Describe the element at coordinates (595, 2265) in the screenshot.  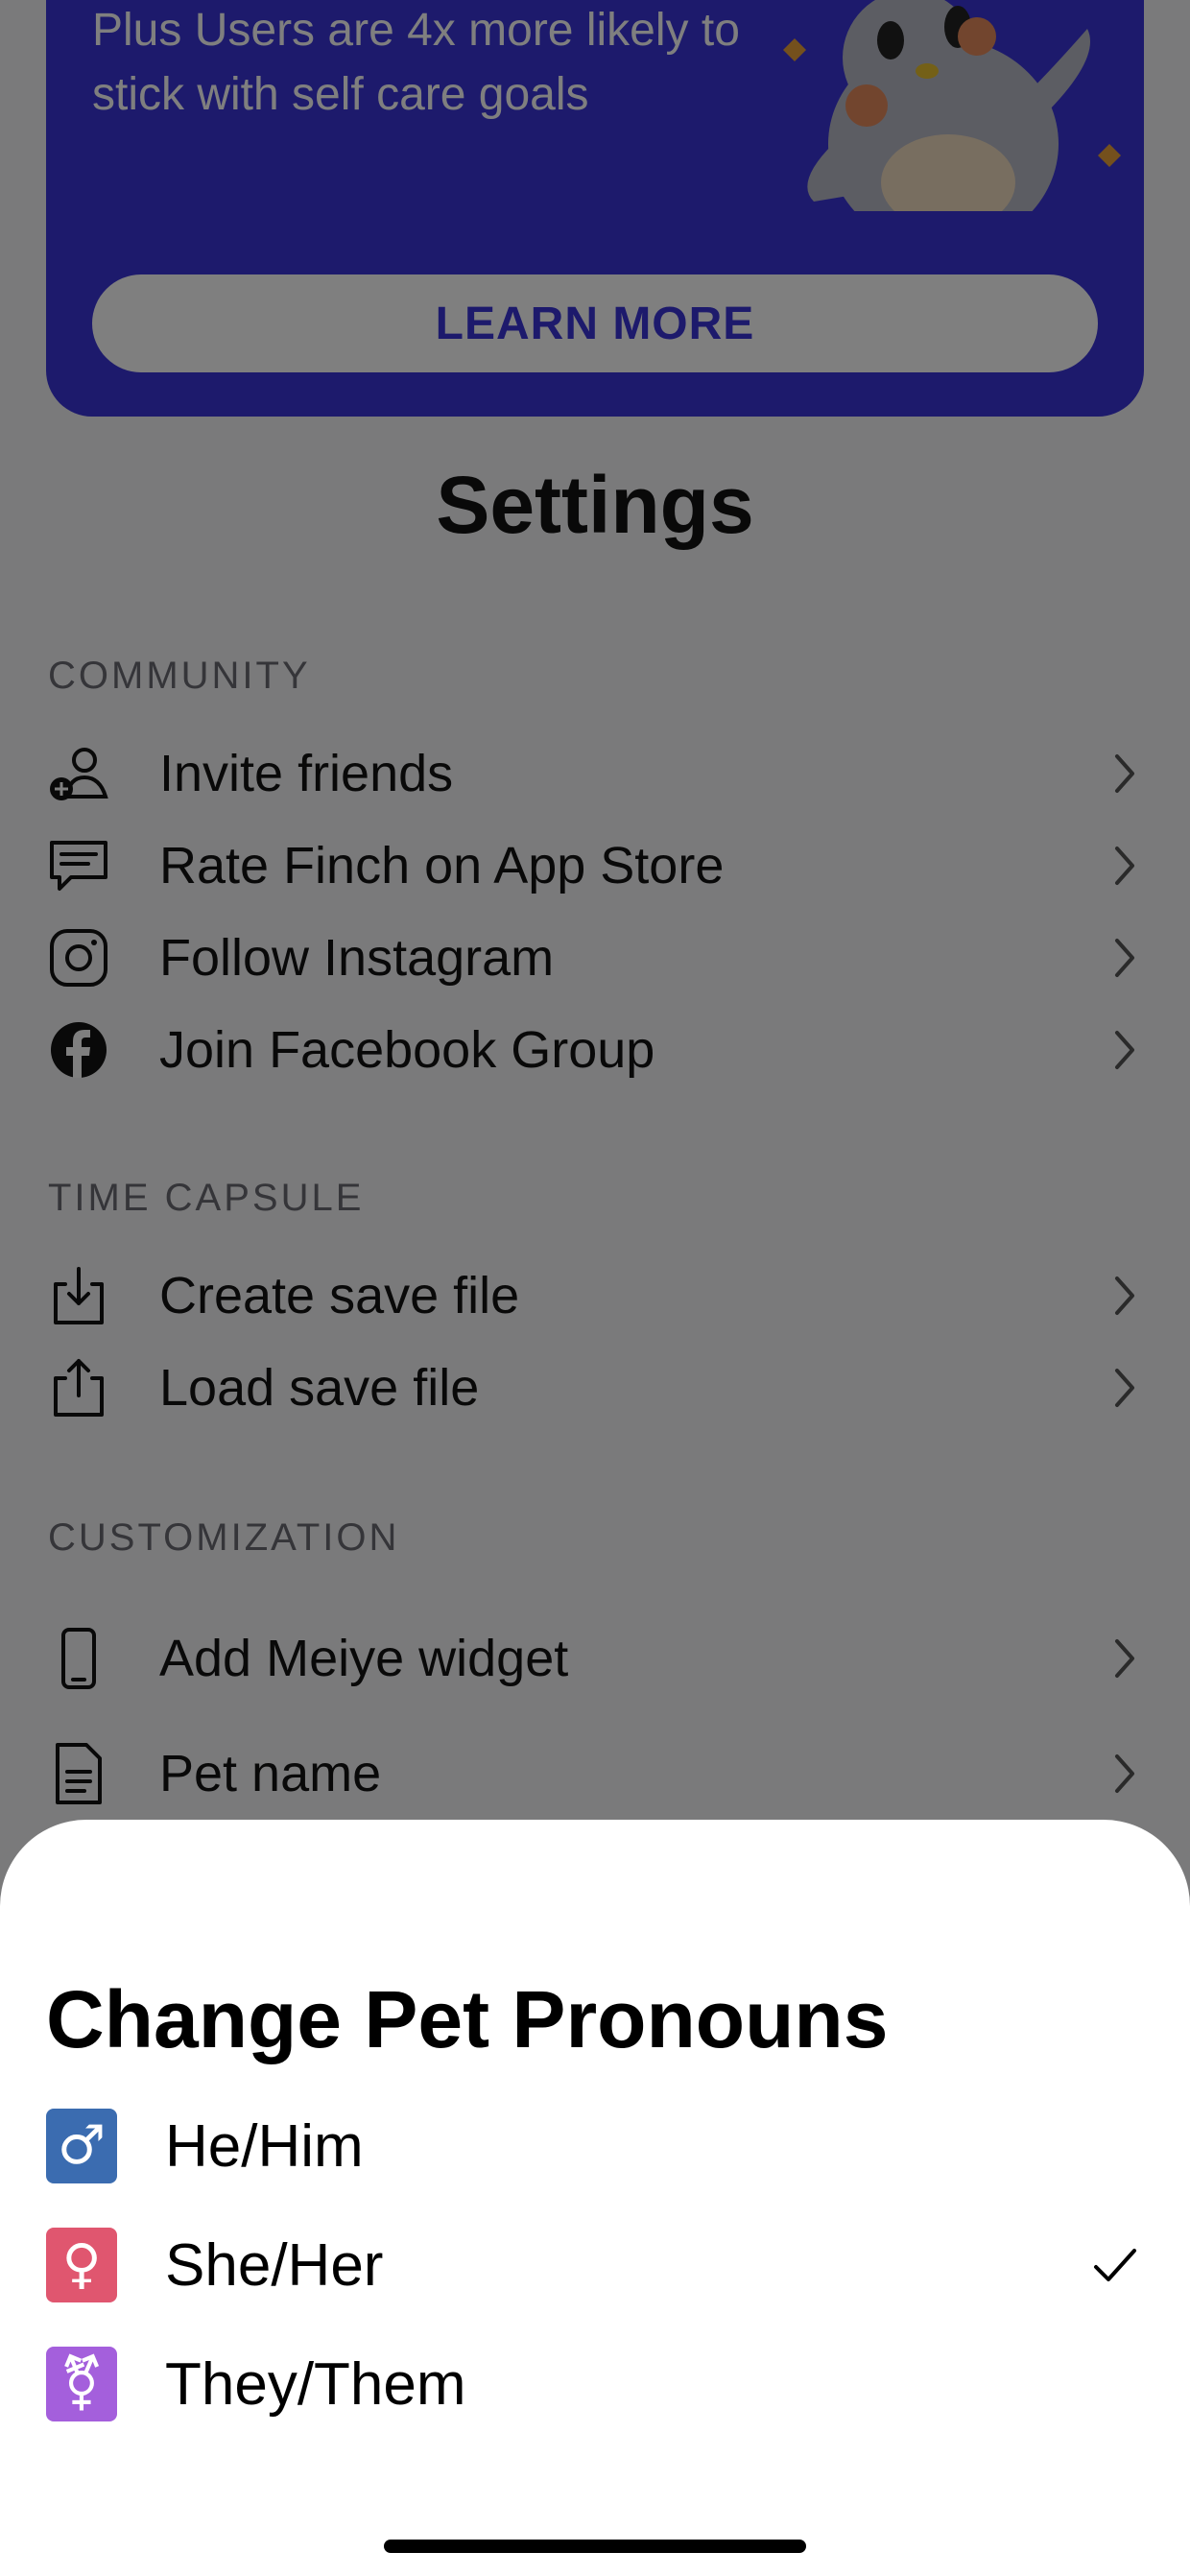
I see `pronoun-option-she-her: ♀ She/Her` at that location.